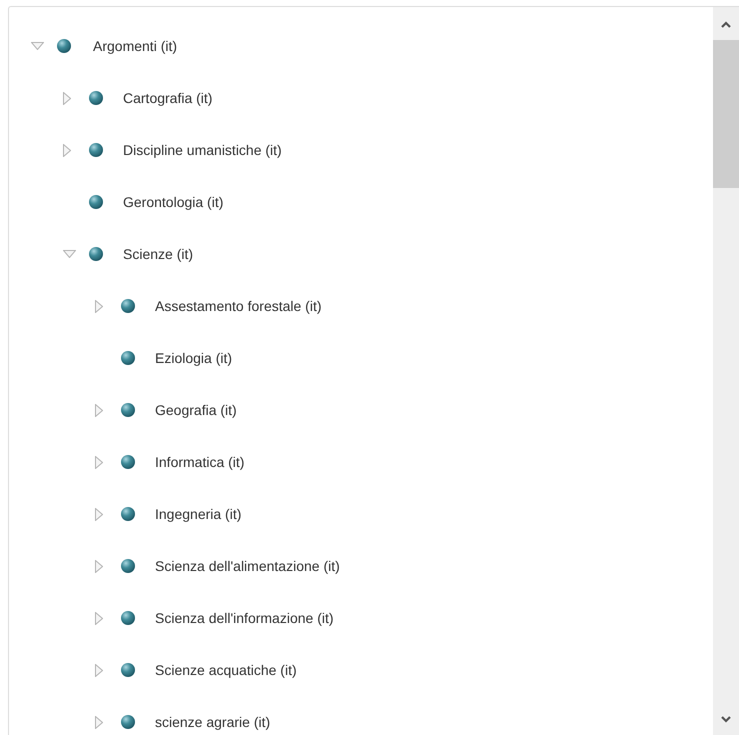  What do you see at coordinates (726, 24) in the screenshot?
I see `scroll-up-icon` at bounding box center [726, 24].